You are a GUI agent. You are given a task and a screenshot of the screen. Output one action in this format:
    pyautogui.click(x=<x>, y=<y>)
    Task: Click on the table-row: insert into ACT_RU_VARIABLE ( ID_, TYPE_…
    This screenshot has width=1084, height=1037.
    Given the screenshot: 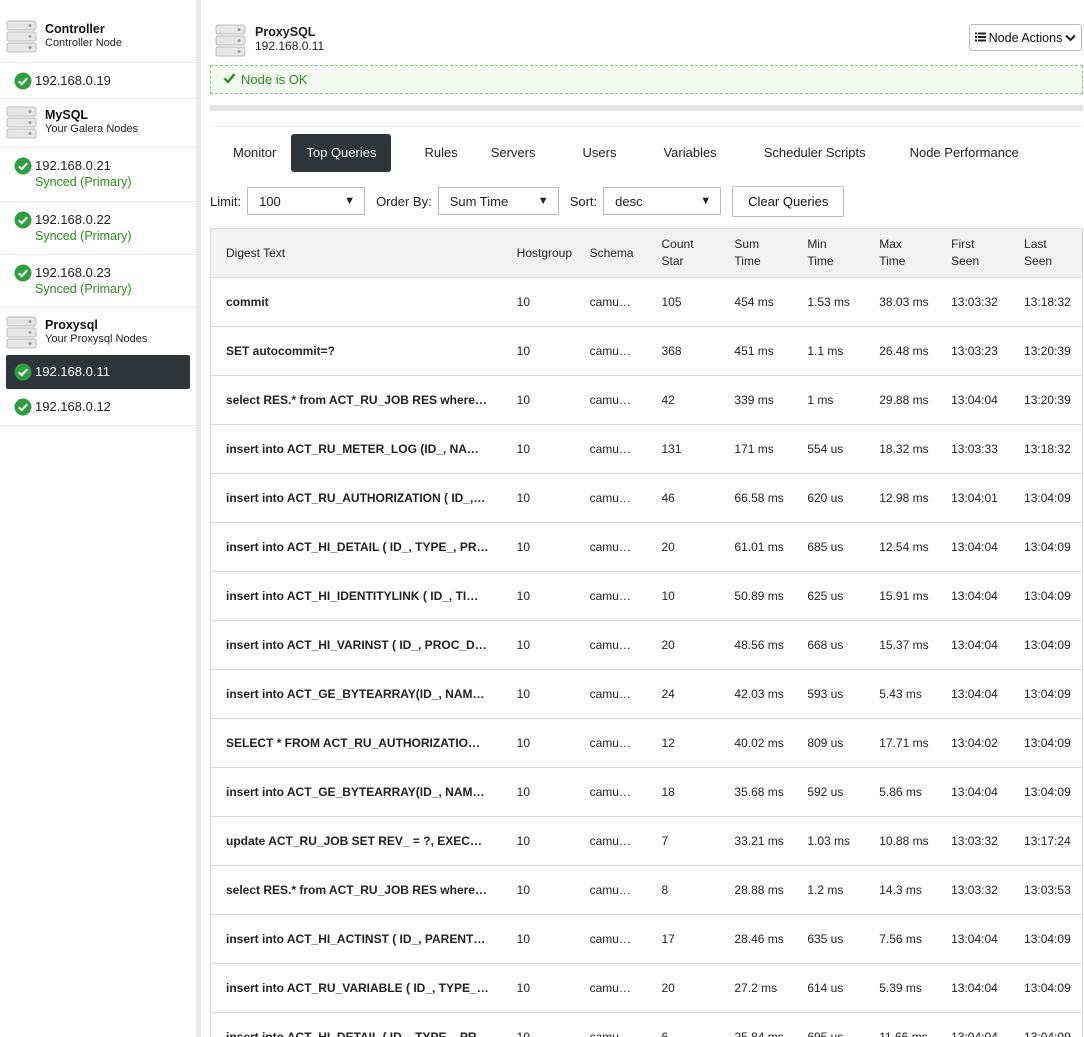 What is the action you would take?
    pyautogui.click(x=646, y=988)
    